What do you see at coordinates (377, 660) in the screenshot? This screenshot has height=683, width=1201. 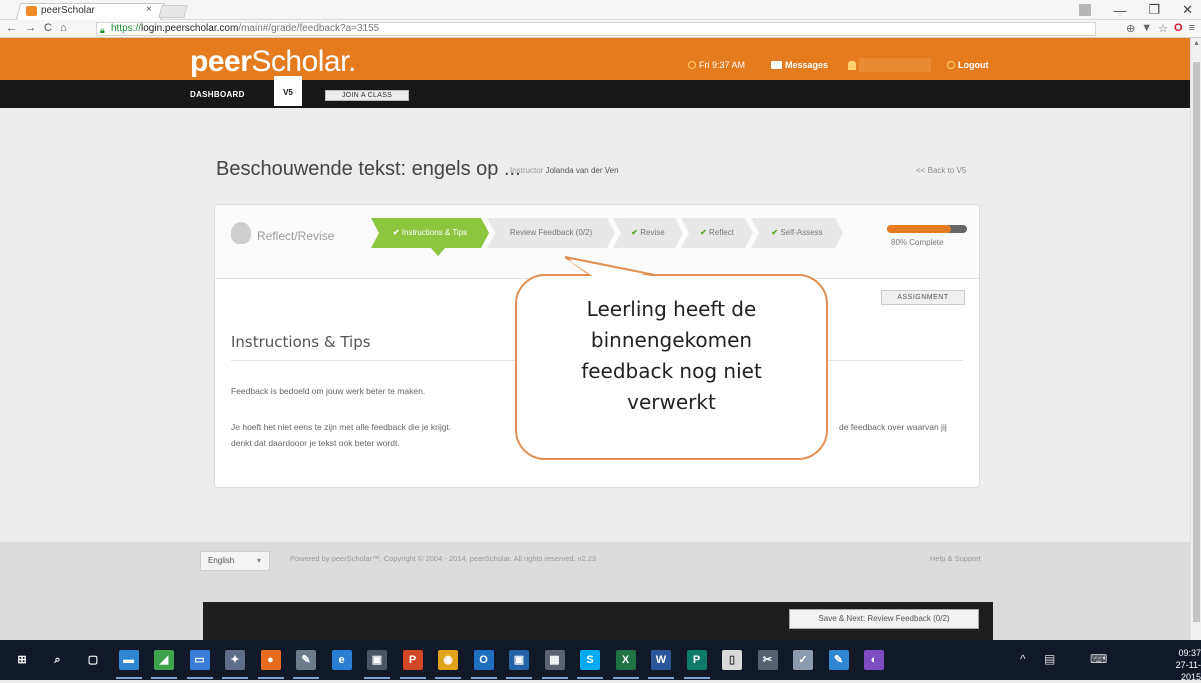 I see `store-icon: ▣` at bounding box center [377, 660].